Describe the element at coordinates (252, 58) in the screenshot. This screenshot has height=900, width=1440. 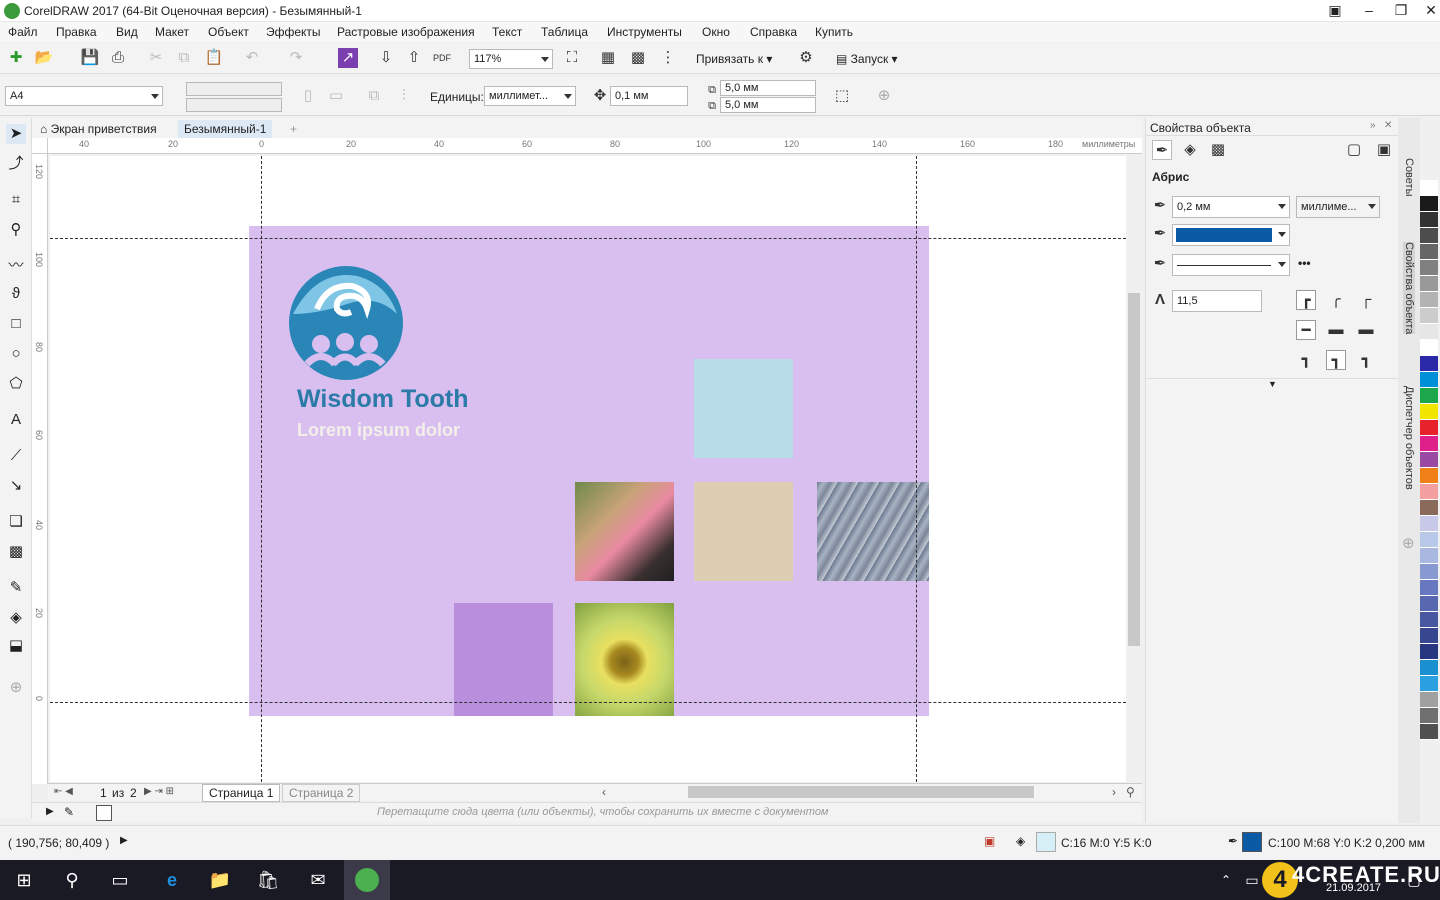
I see `undo-icon: ↶` at that location.